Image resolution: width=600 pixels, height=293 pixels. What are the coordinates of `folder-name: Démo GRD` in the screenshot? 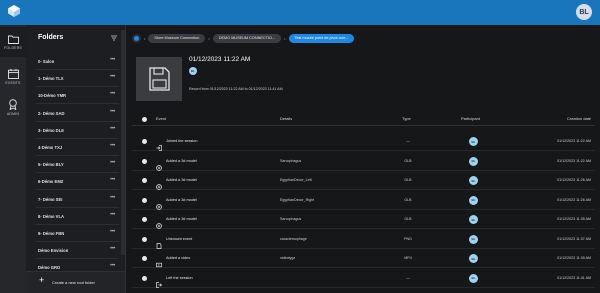 It's located at (49, 268).